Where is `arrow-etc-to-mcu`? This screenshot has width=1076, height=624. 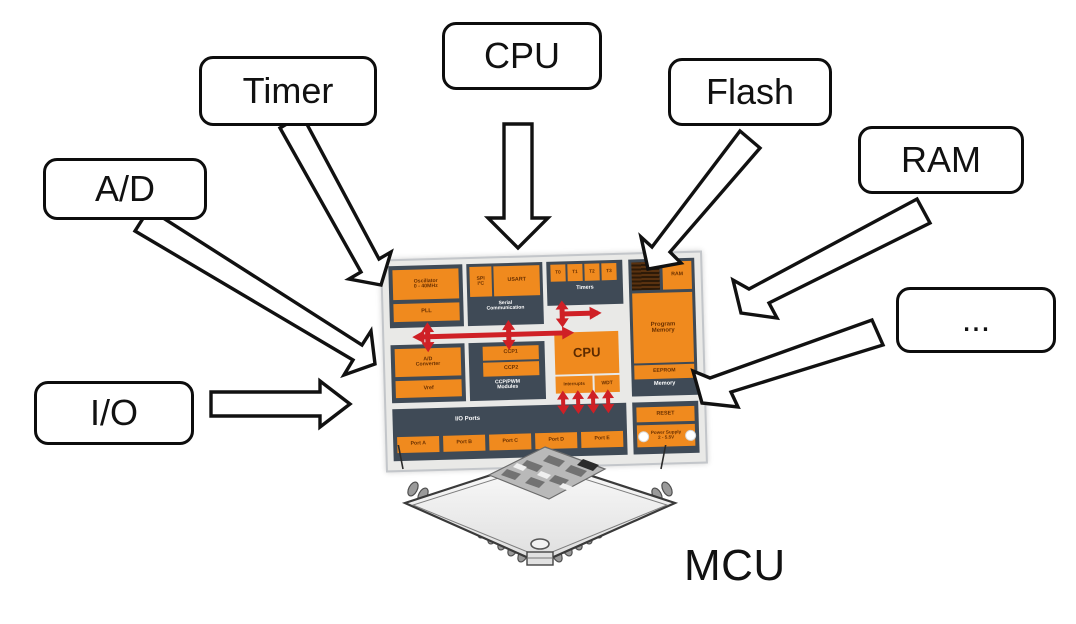 arrow-etc-to-mcu is located at coordinates (788, 363).